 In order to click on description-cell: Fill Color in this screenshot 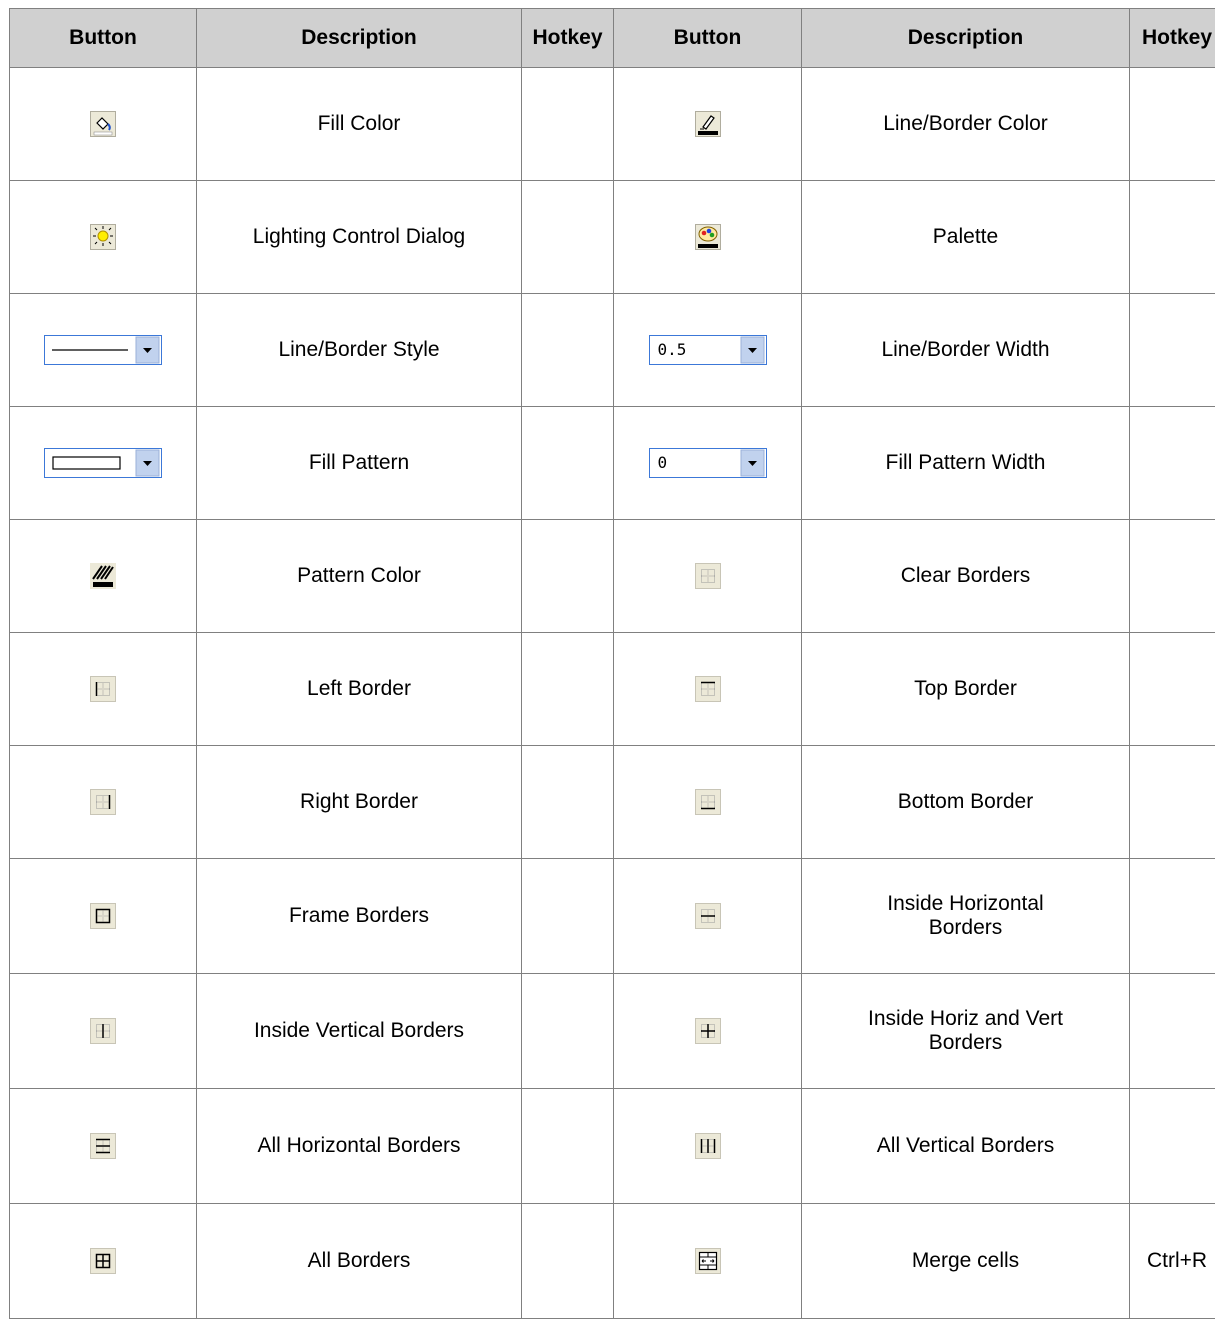, I will do `click(359, 124)`.